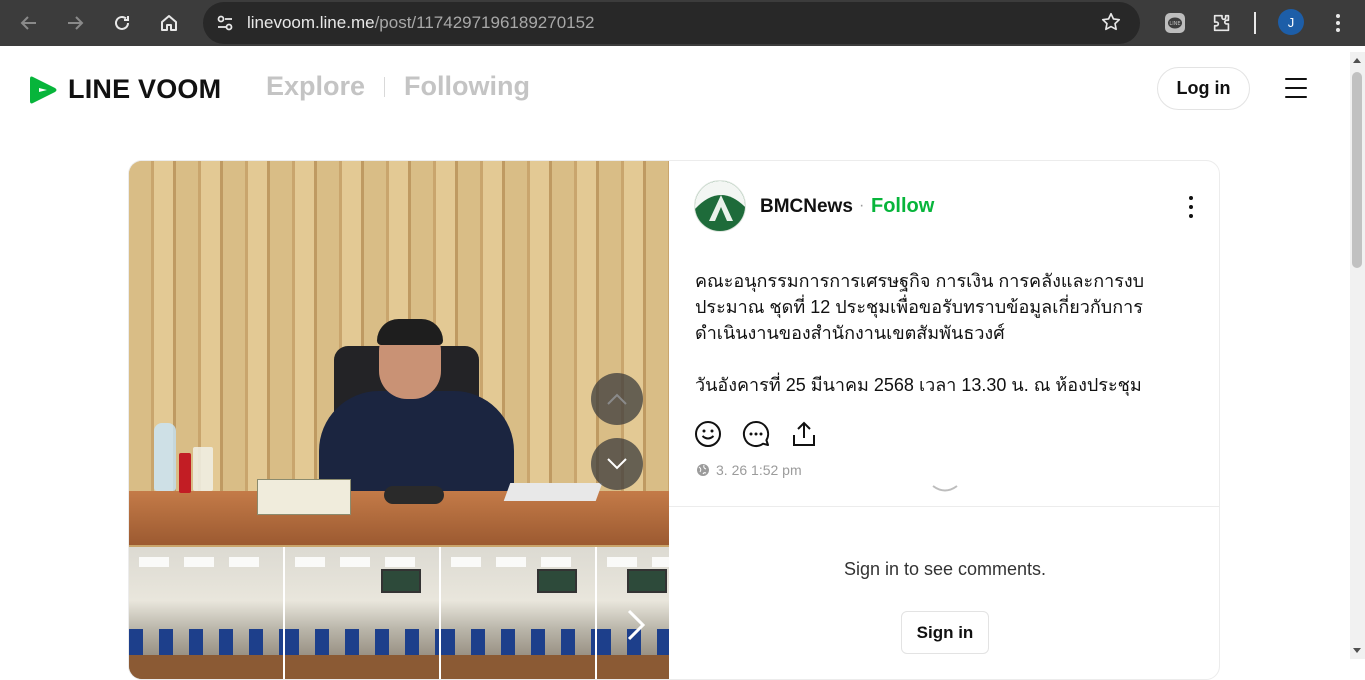 This screenshot has height=680, width=1365. What do you see at coordinates (636, 625) in the screenshot?
I see `thumbnail-next-icon` at bounding box center [636, 625].